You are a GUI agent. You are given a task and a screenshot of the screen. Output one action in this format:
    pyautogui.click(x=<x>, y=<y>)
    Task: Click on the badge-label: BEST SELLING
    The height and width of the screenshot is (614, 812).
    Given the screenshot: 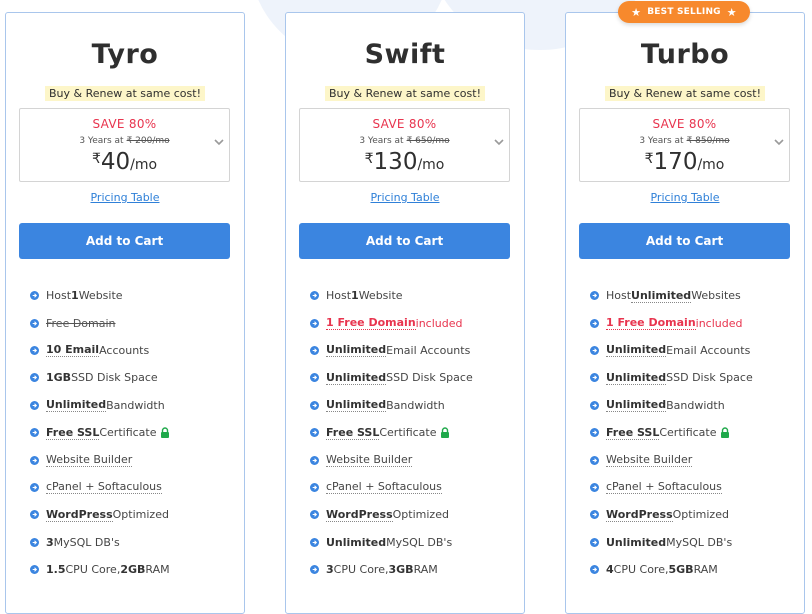 What is the action you would take?
    pyautogui.click(x=684, y=12)
    